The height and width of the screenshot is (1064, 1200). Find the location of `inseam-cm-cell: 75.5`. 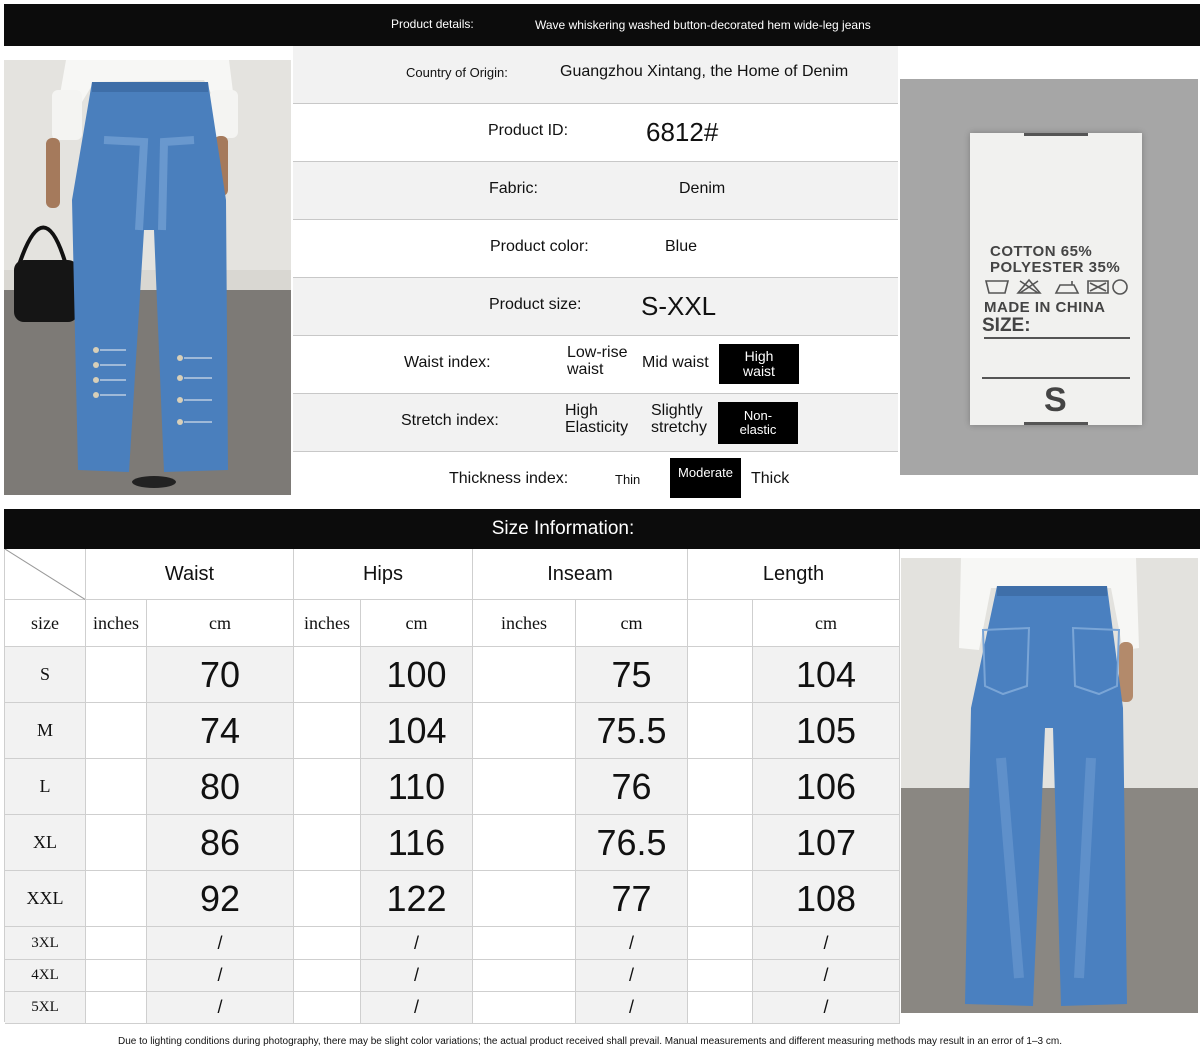

inseam-cm-cell: 75.5 is located at coordinates (632, 731).